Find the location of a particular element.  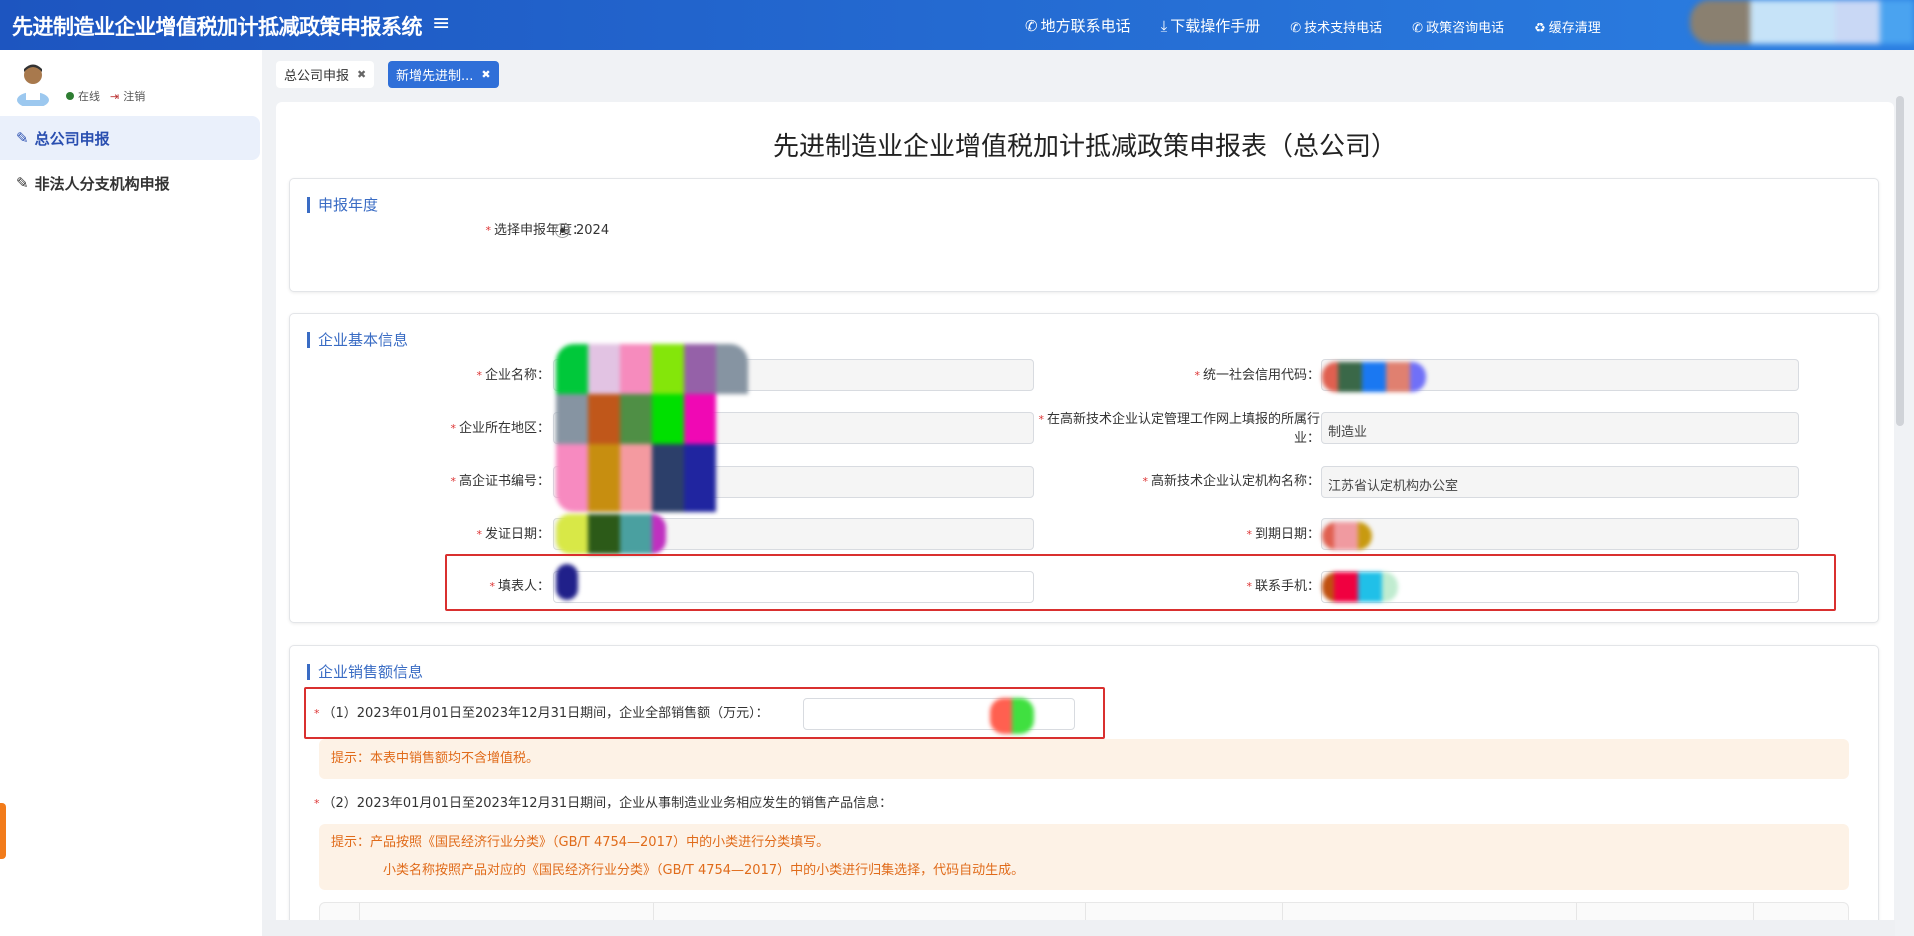

tab-label: 总公司申报 is located at coordinates (317, 76).